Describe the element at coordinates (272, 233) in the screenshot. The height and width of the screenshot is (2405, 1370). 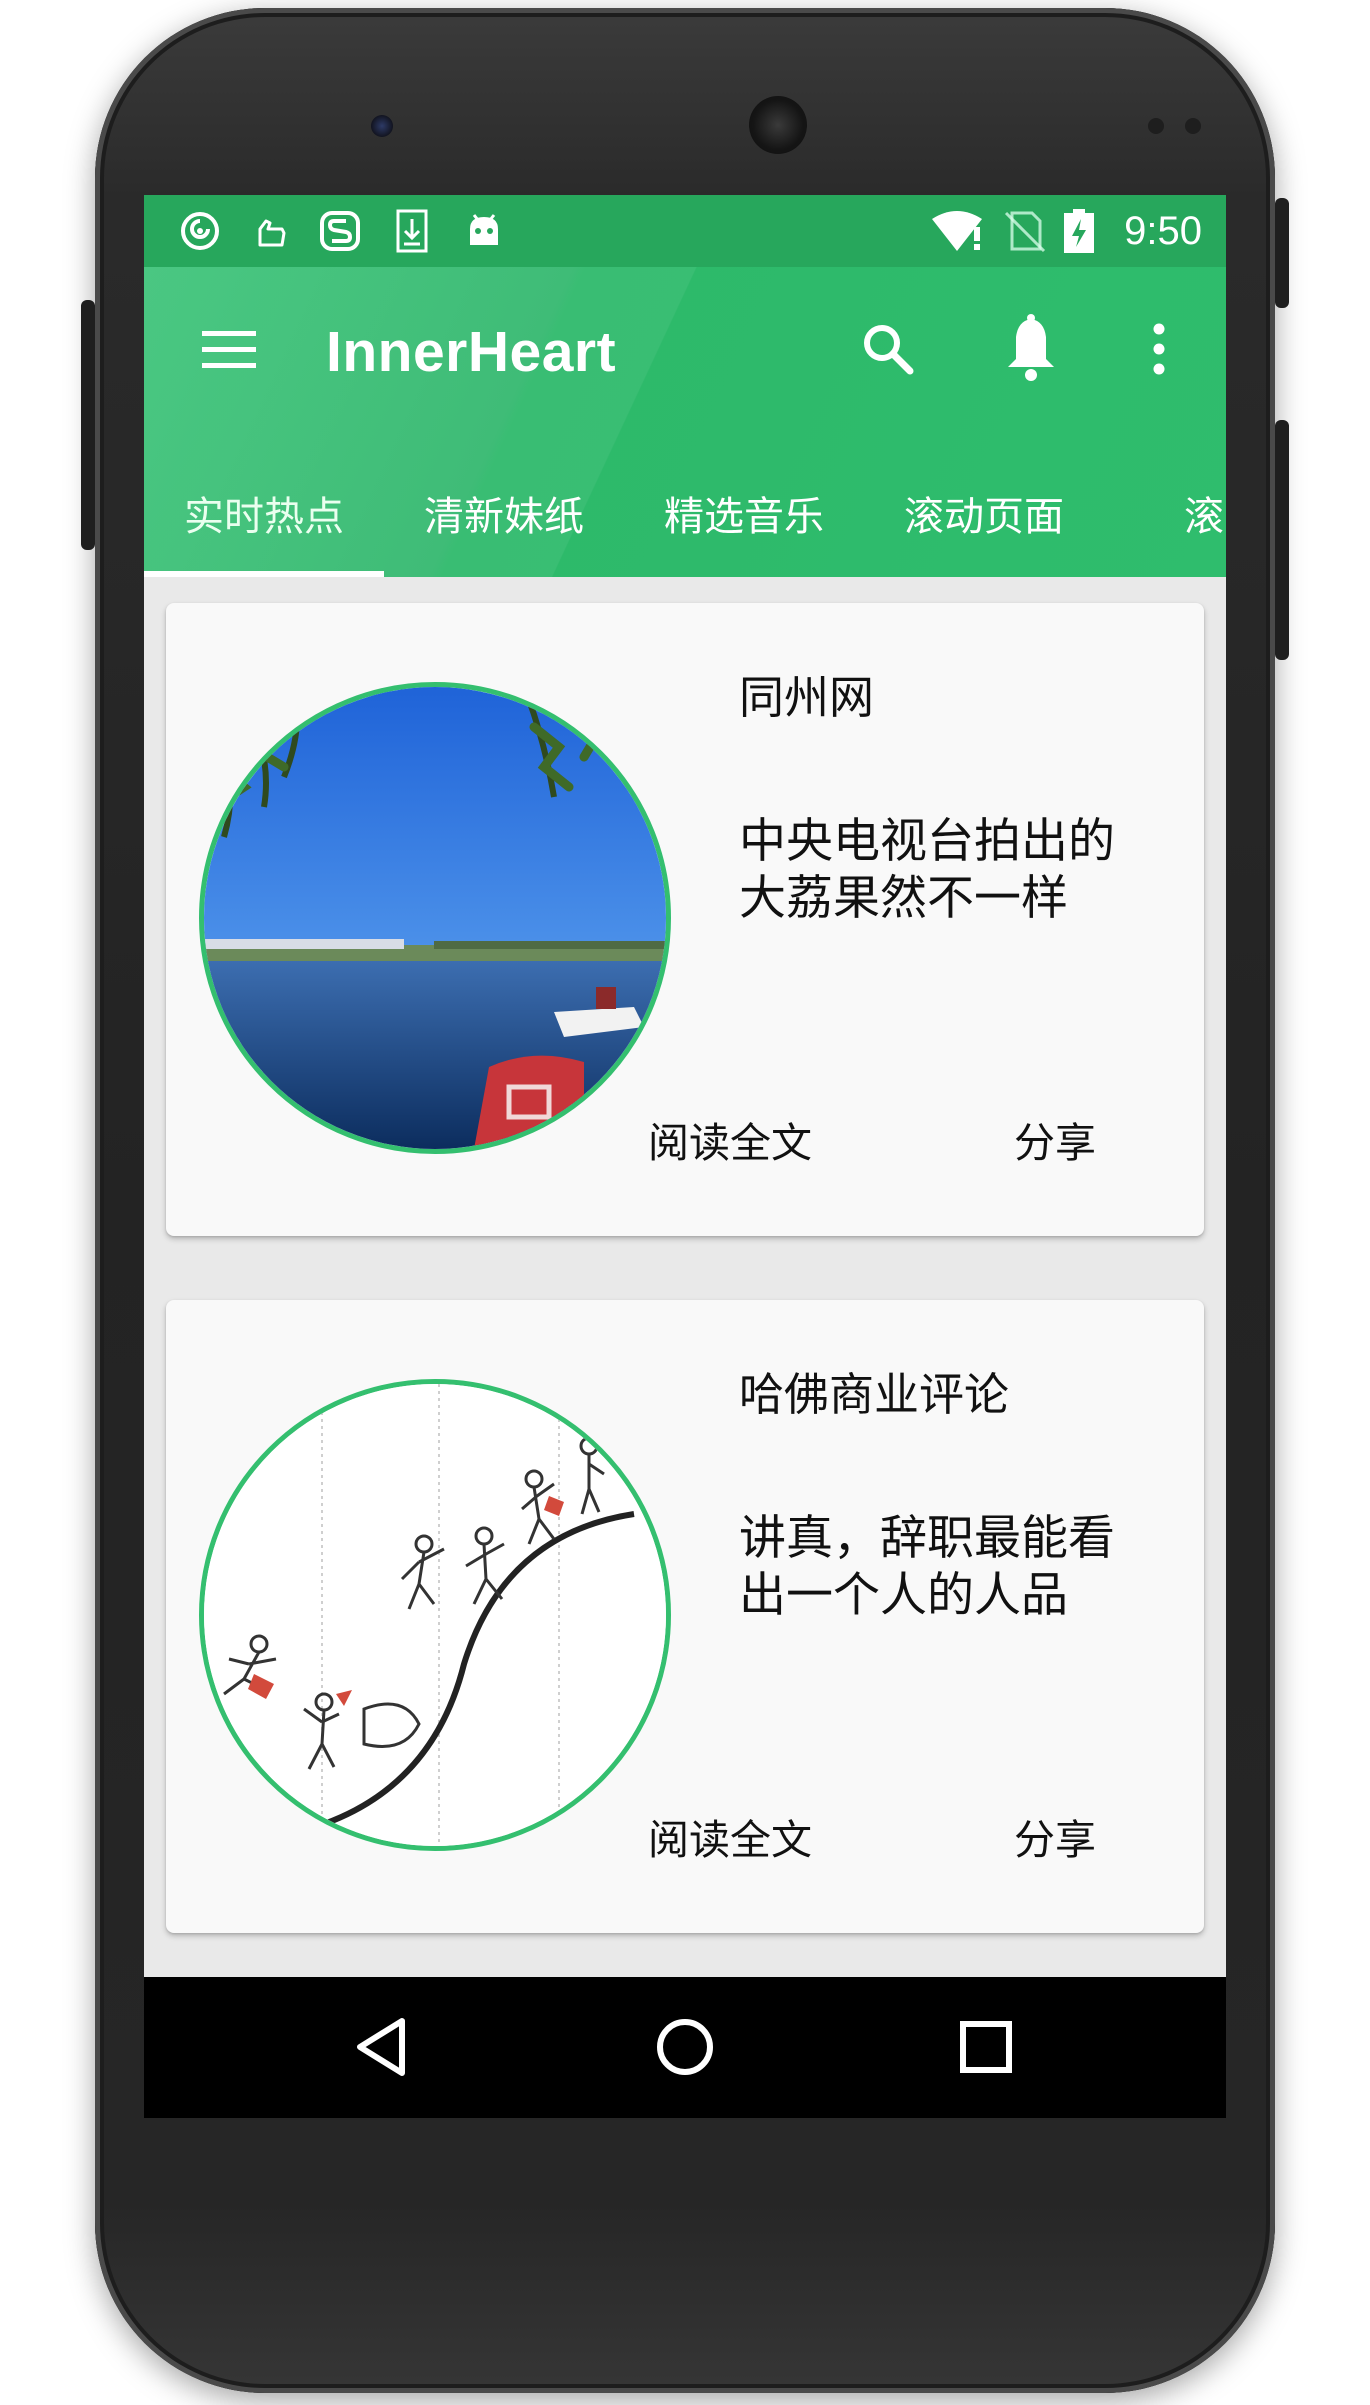
I see `hand-icon` at that location.